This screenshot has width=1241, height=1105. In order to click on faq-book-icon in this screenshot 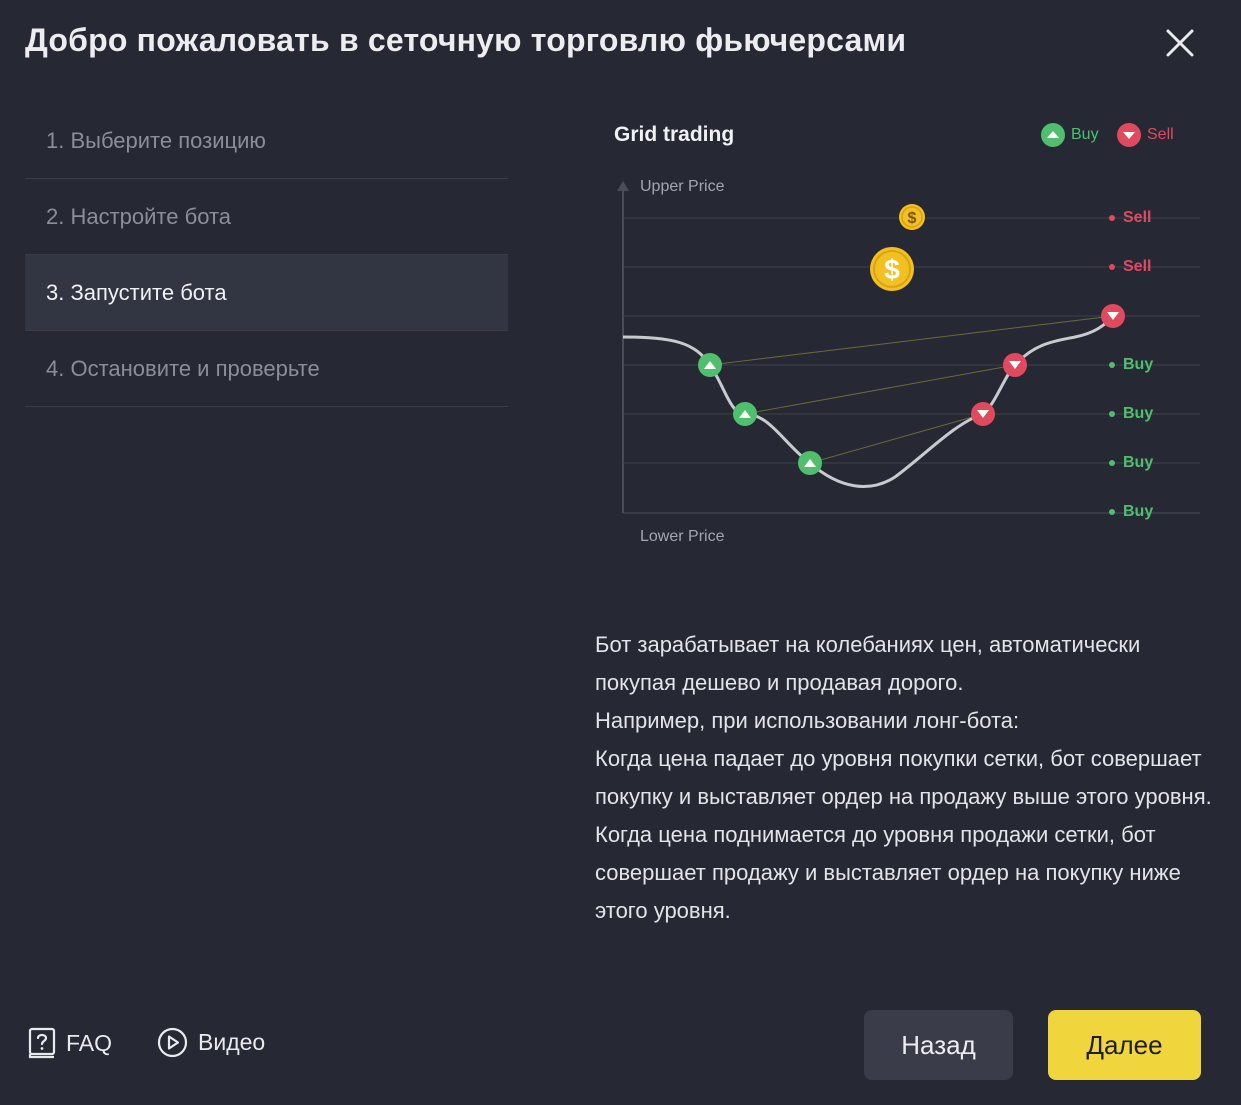, I will do `click(42, 1043)`.